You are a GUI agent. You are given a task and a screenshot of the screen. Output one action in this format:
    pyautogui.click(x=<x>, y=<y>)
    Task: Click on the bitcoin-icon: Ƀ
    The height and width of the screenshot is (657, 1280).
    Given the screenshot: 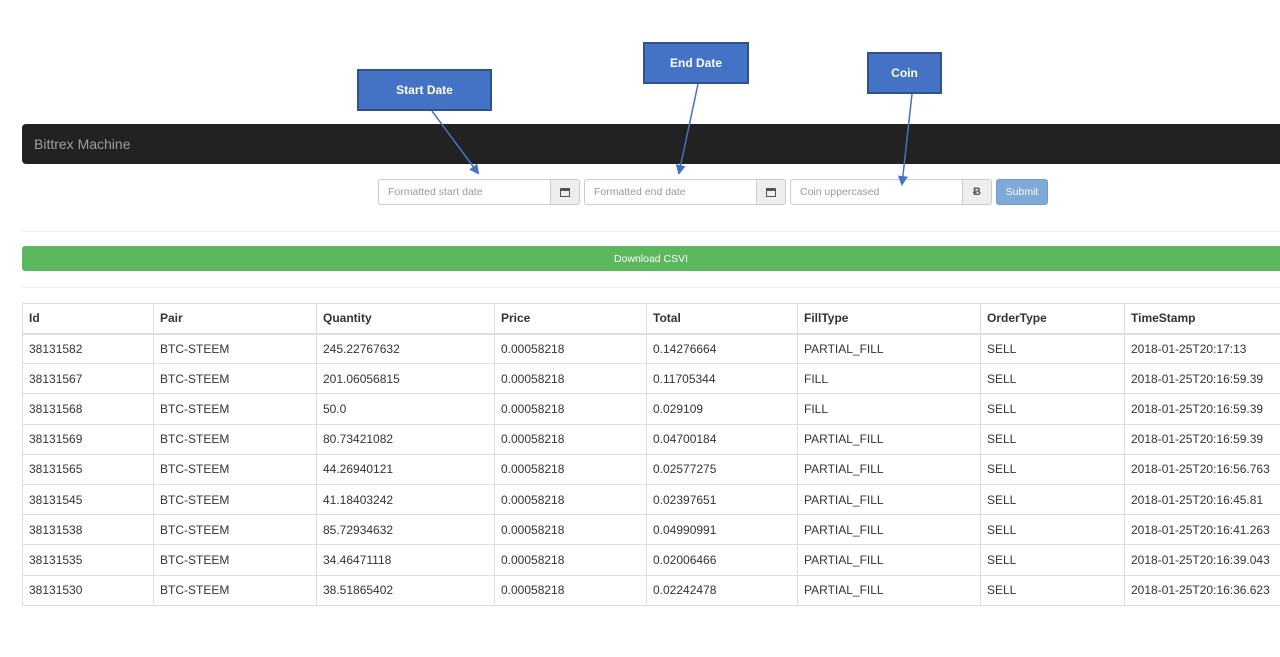 What is the action you would take?
    pyautogui.click(x=977, y=192)
    